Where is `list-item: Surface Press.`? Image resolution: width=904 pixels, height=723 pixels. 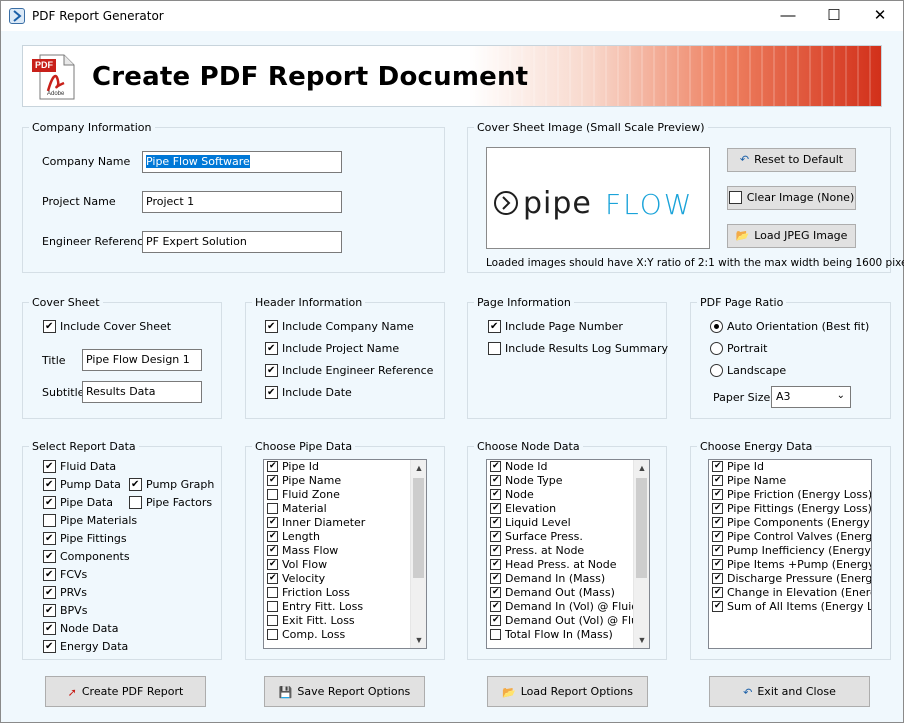
list-item: Surface Press. is located at coordinates (568, 537).